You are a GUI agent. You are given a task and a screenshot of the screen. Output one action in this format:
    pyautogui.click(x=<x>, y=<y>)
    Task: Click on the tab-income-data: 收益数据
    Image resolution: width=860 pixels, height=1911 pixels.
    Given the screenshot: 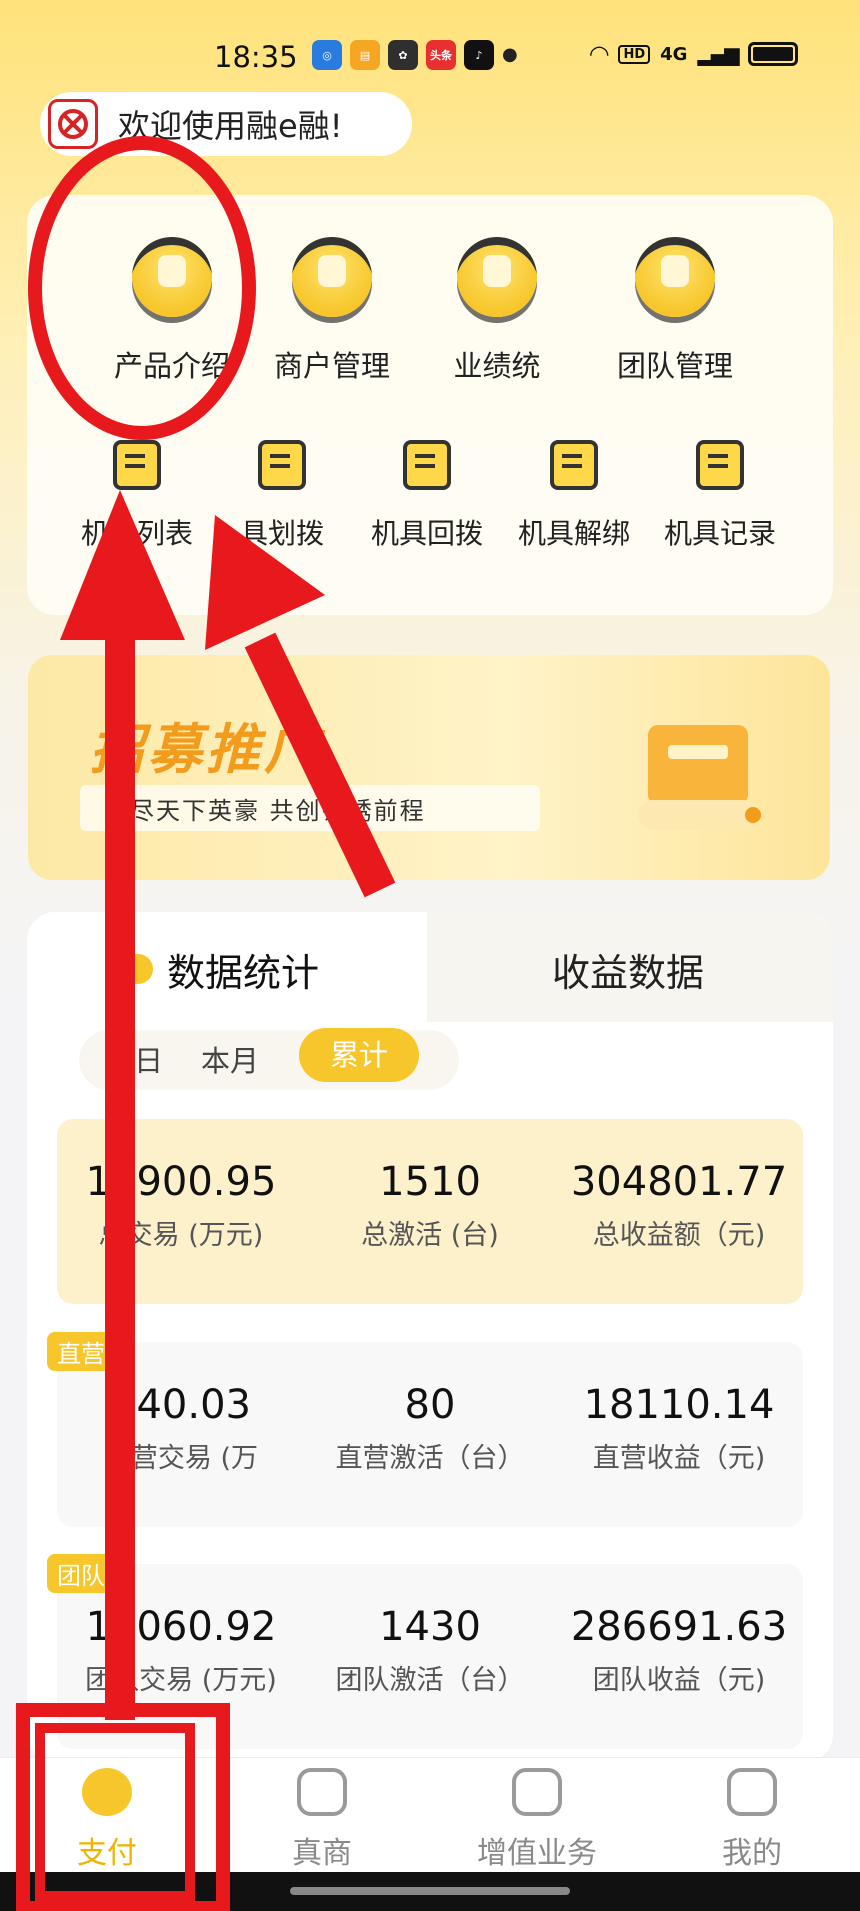 What is the action you would take?
    pyautogui.click(x=630, y=967)
    